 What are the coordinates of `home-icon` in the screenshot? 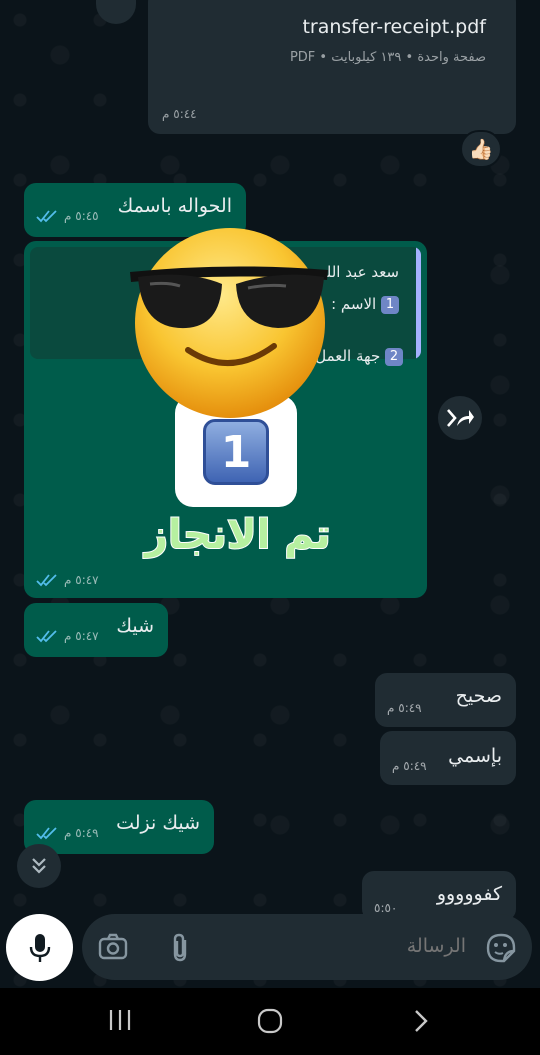 It's located at (270, 1021).